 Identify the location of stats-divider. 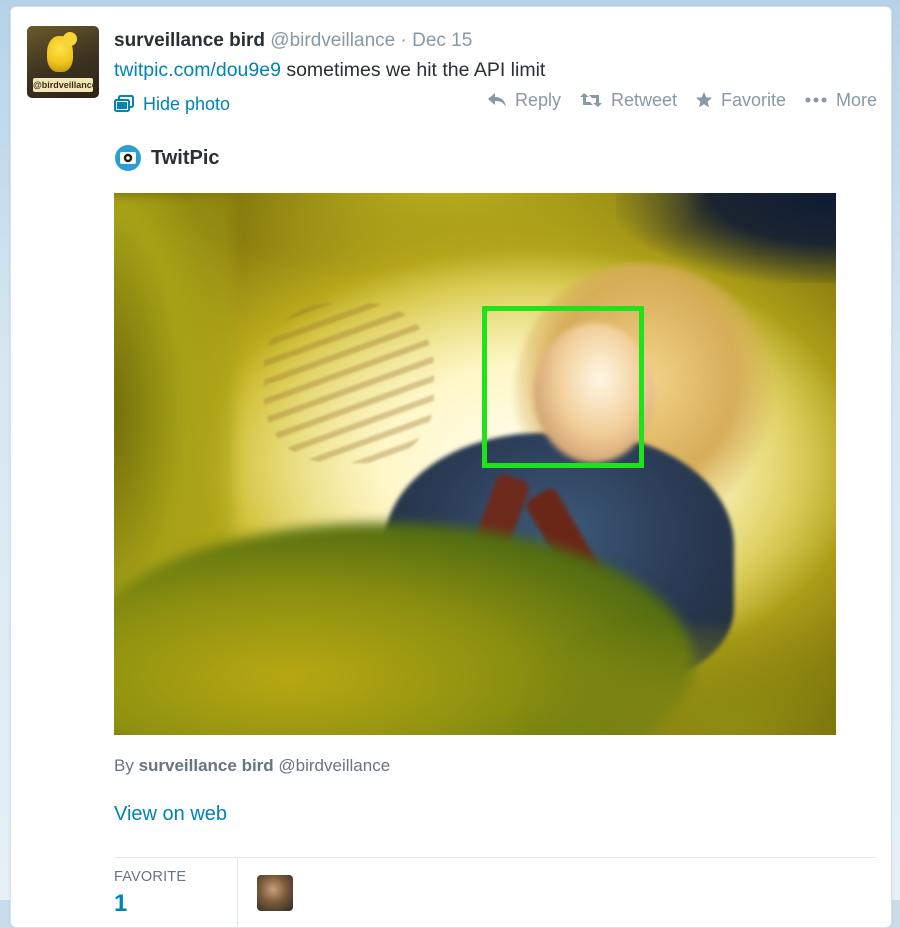
(495, 857).